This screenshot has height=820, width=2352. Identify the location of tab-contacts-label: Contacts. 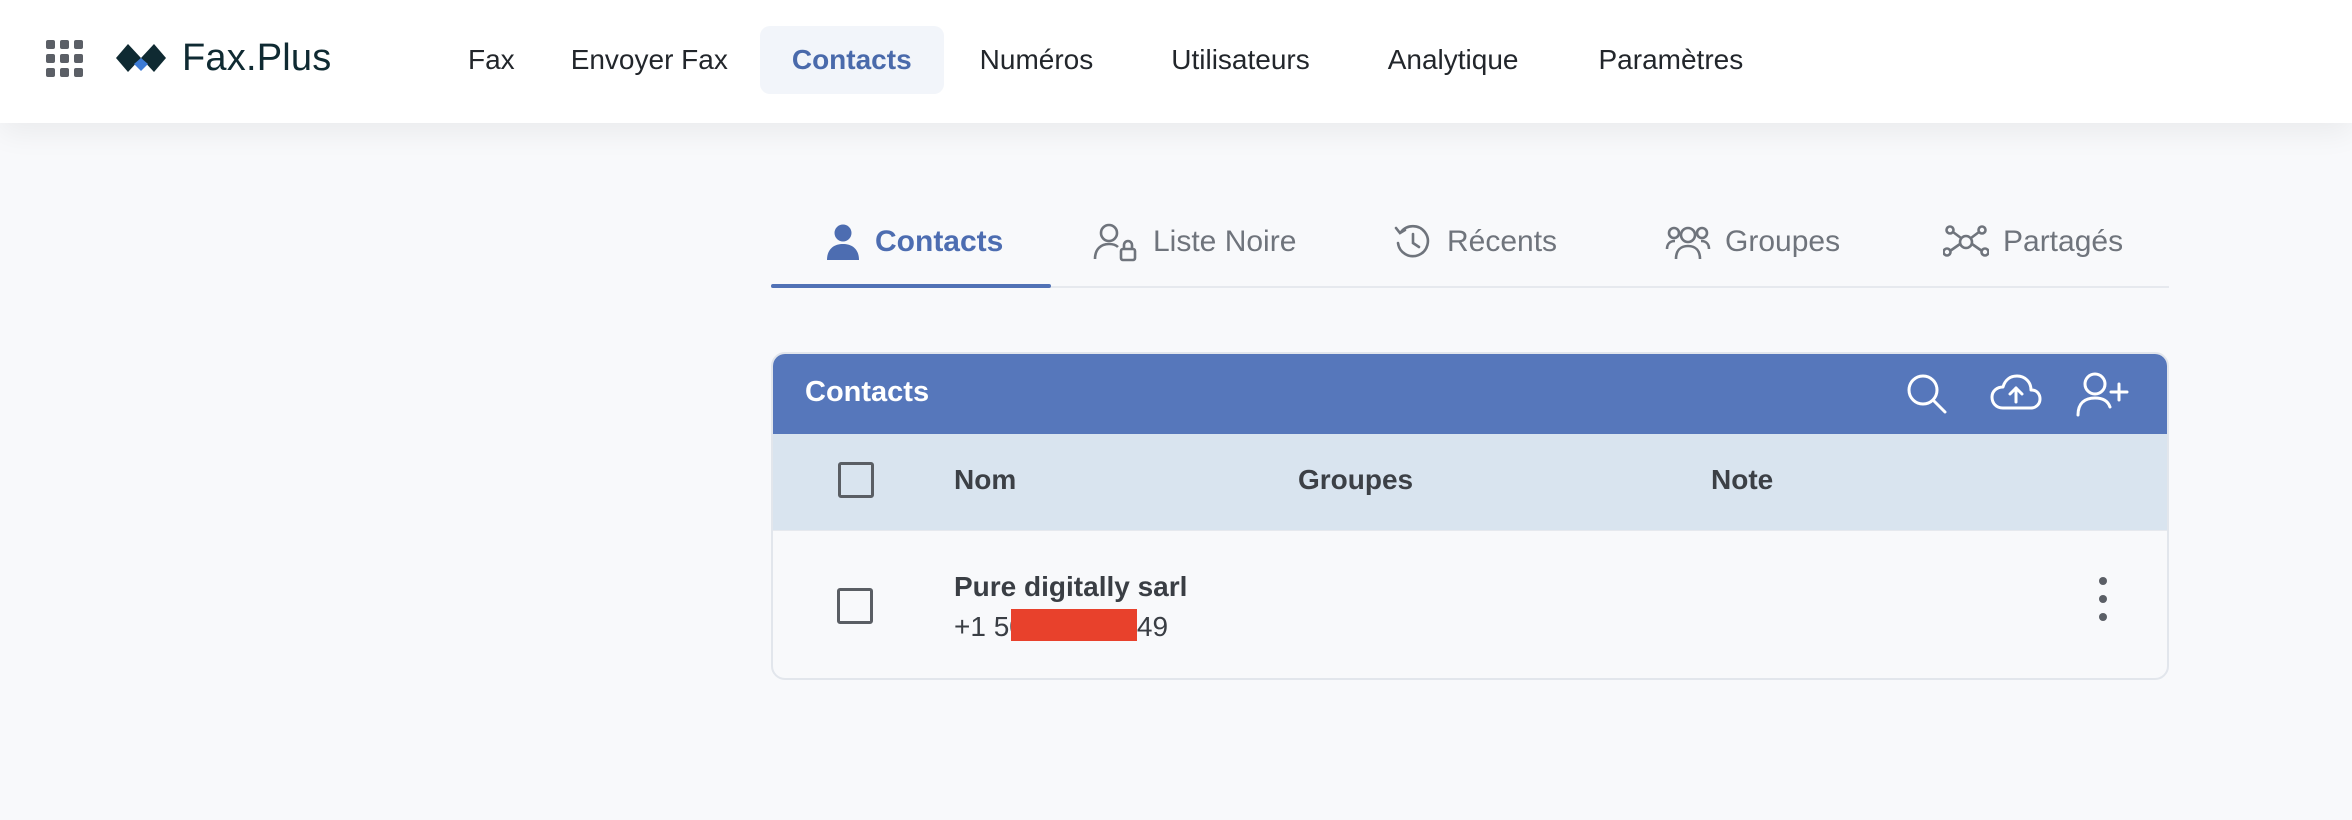
(939, 241).